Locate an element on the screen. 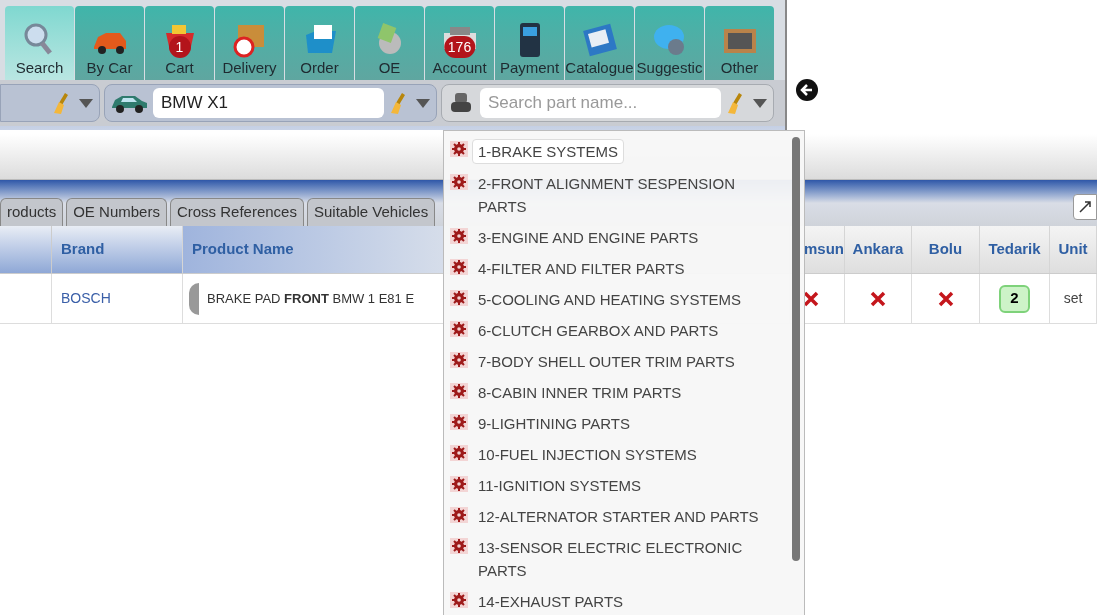  count-badge: 176 is located at coordinates (459, 47).